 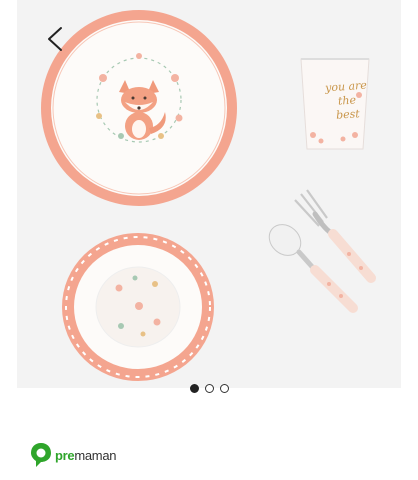 What do you see at coordinates (138, 307) in the screenshot?
I see `bowl-image` at bounding box center [138, 307].